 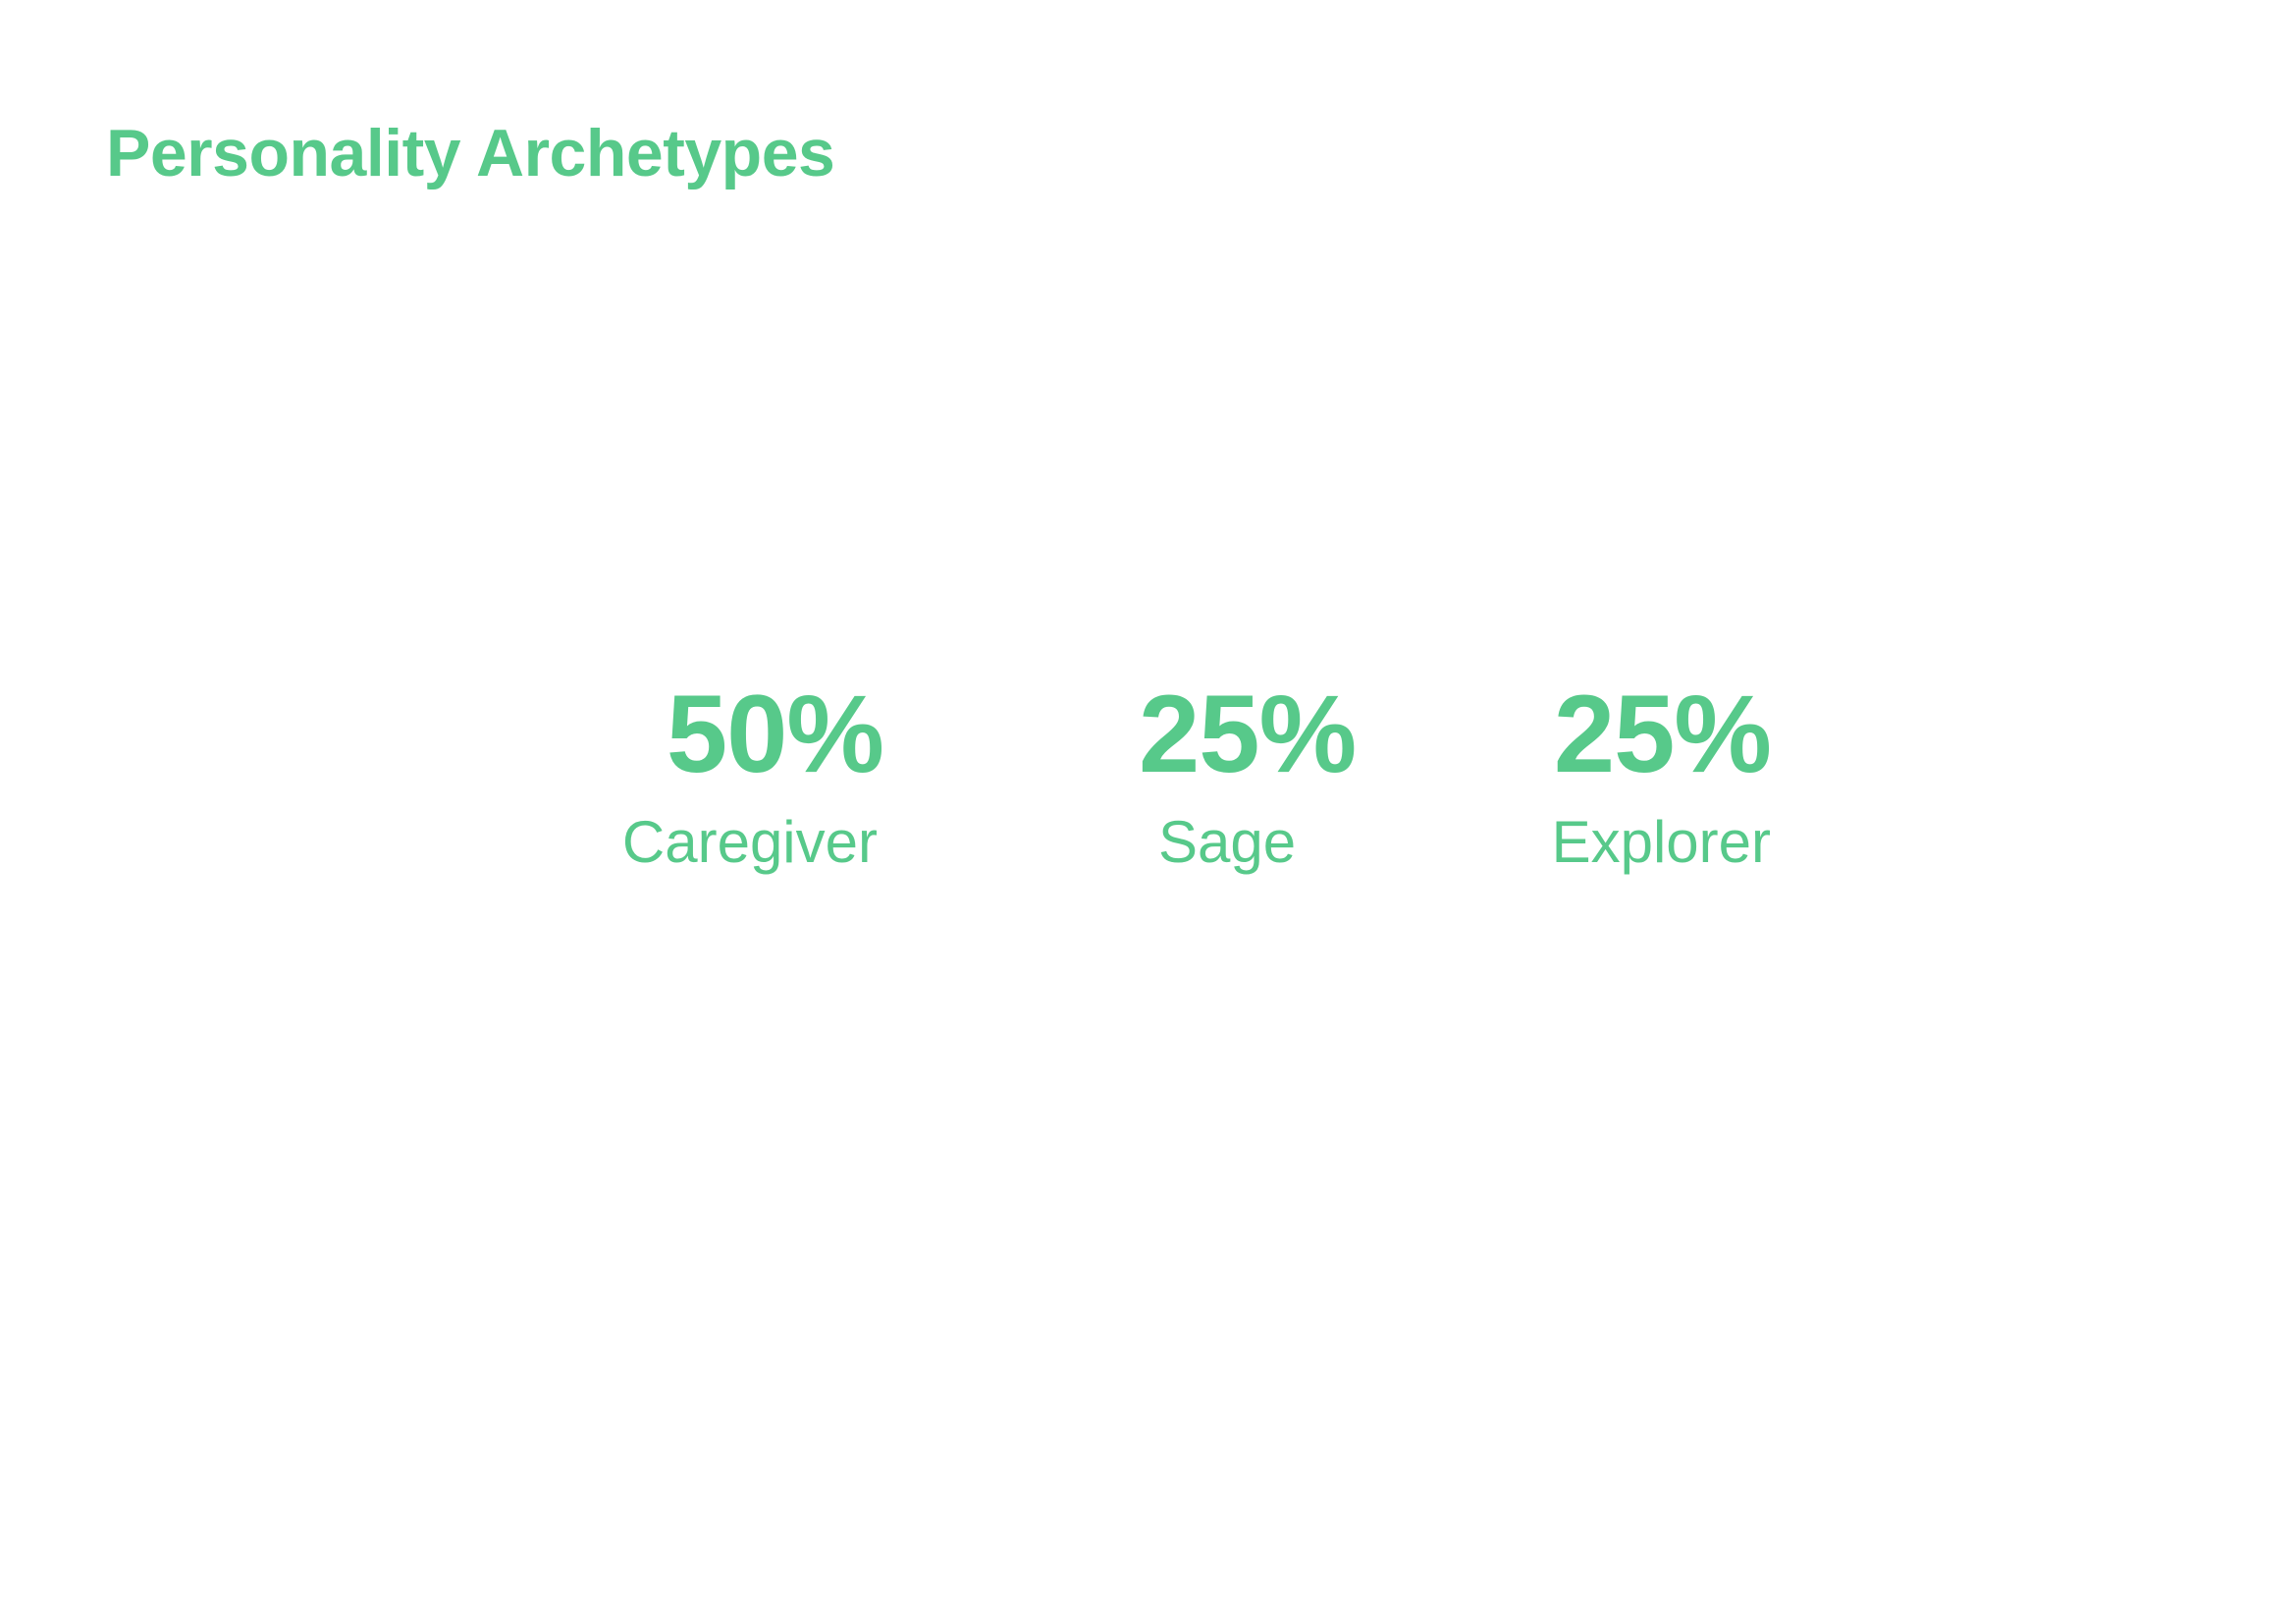 I want to click on page-title: Personality Archetypes, so click(x=470, y=152).